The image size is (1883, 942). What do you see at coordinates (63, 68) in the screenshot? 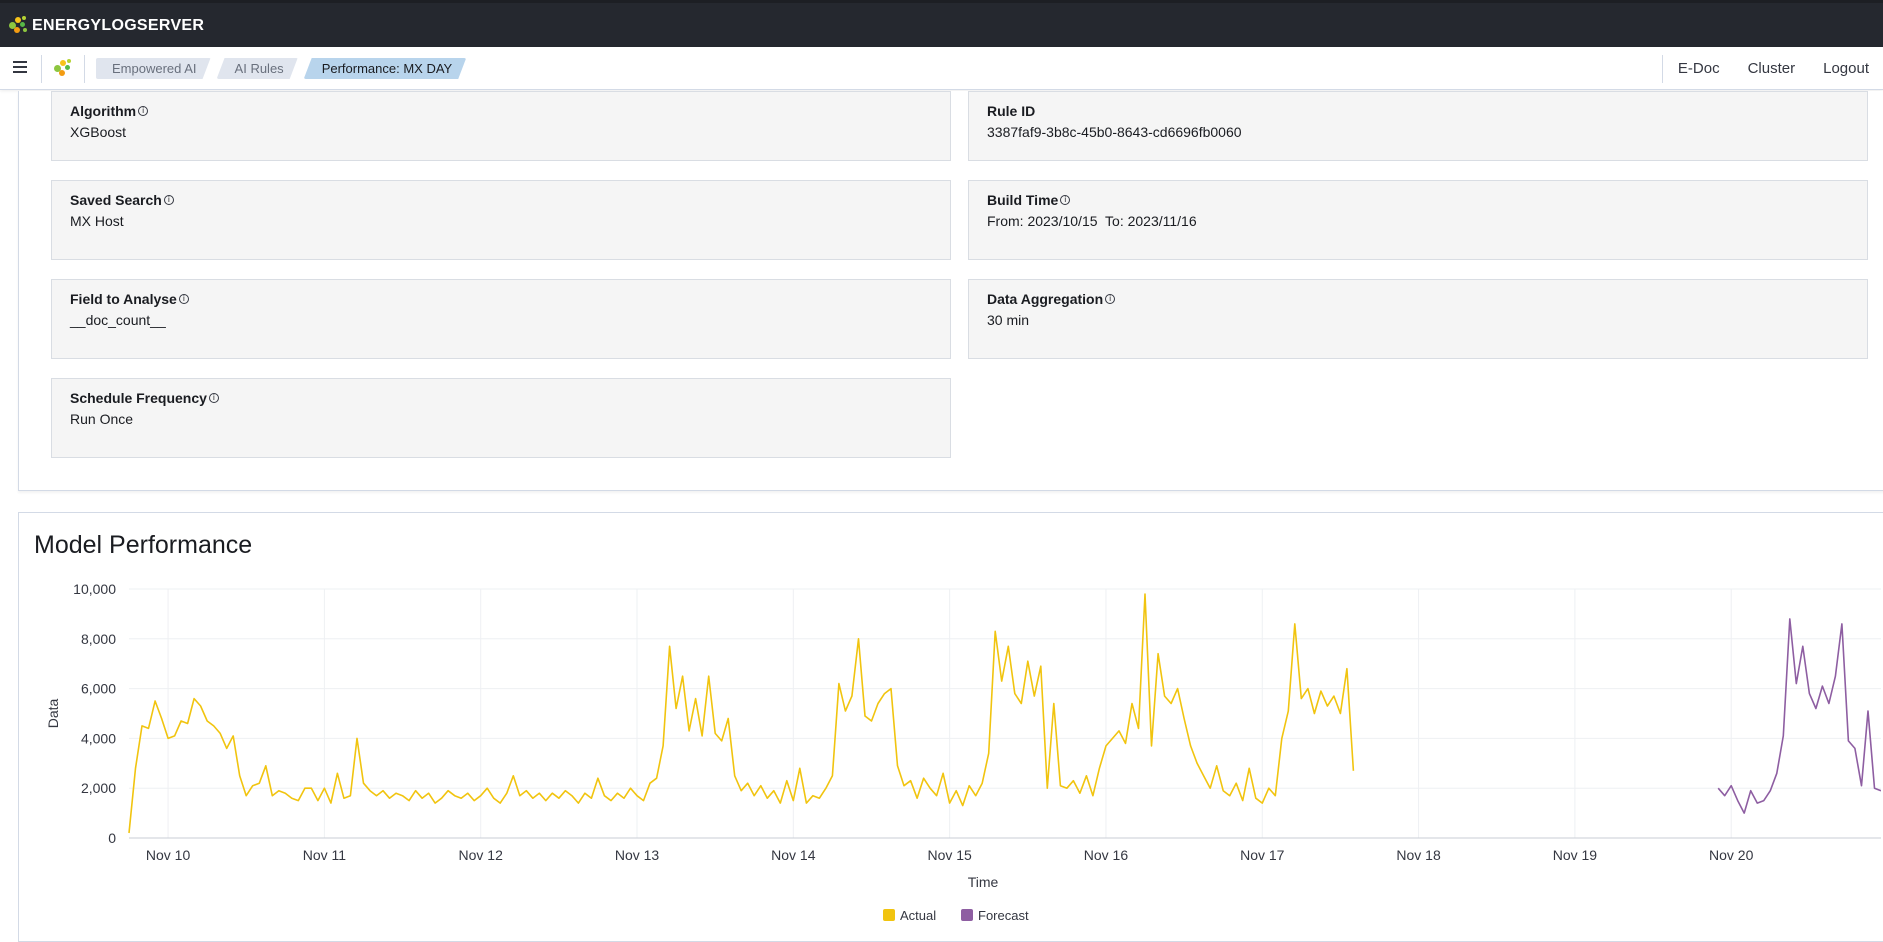
I see `home-logo-icon` at bounding box center [63, 68].